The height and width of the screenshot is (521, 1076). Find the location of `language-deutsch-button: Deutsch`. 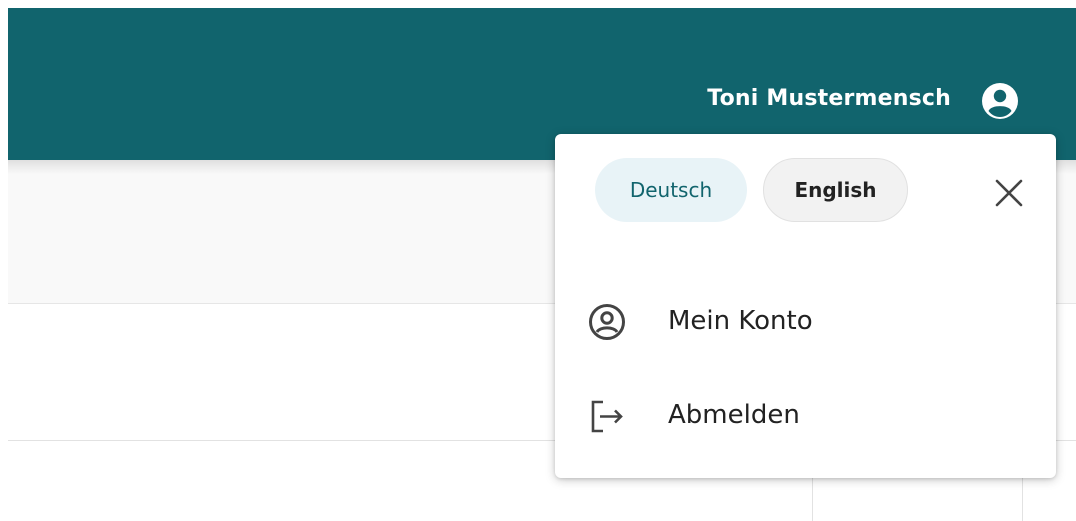

language-deutsch-button: Deutsch is located at coordinates (671, 190).